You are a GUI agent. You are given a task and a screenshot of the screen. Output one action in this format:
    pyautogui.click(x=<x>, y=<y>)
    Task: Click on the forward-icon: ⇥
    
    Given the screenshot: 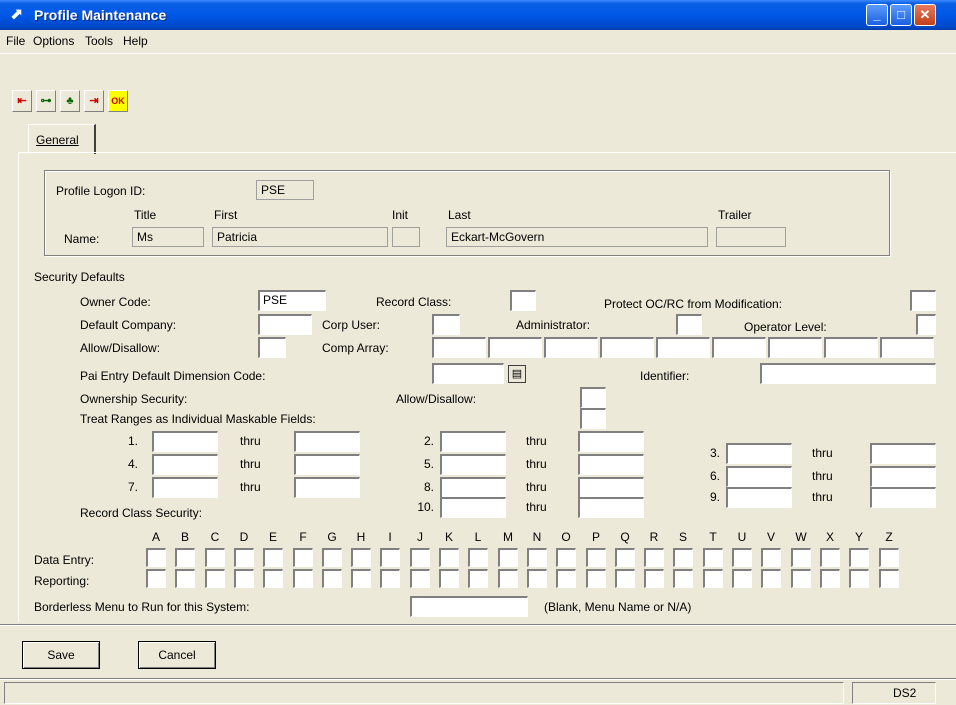 What is the action you would take?
    pyautogui.click(x=94, y=101)
    